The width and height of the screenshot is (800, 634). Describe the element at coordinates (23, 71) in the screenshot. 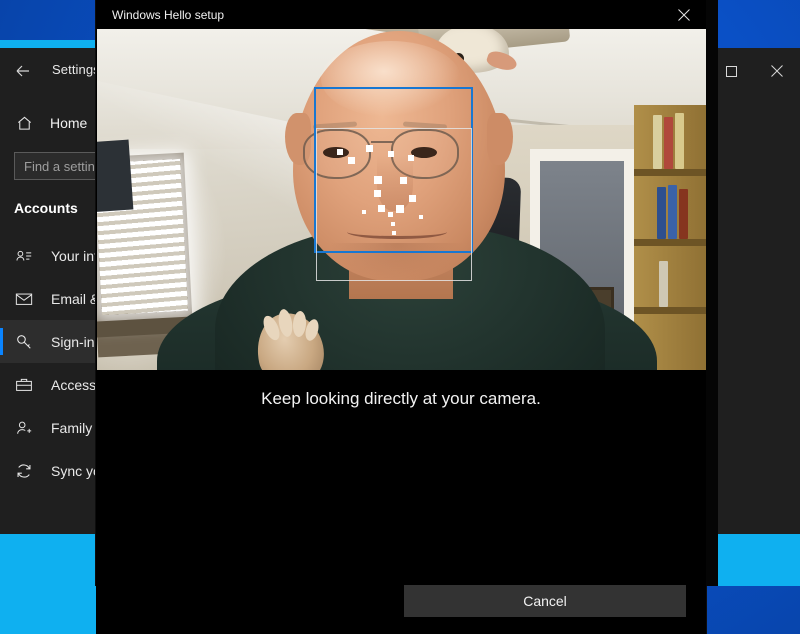

I see `back-arrow-icon` at that location.